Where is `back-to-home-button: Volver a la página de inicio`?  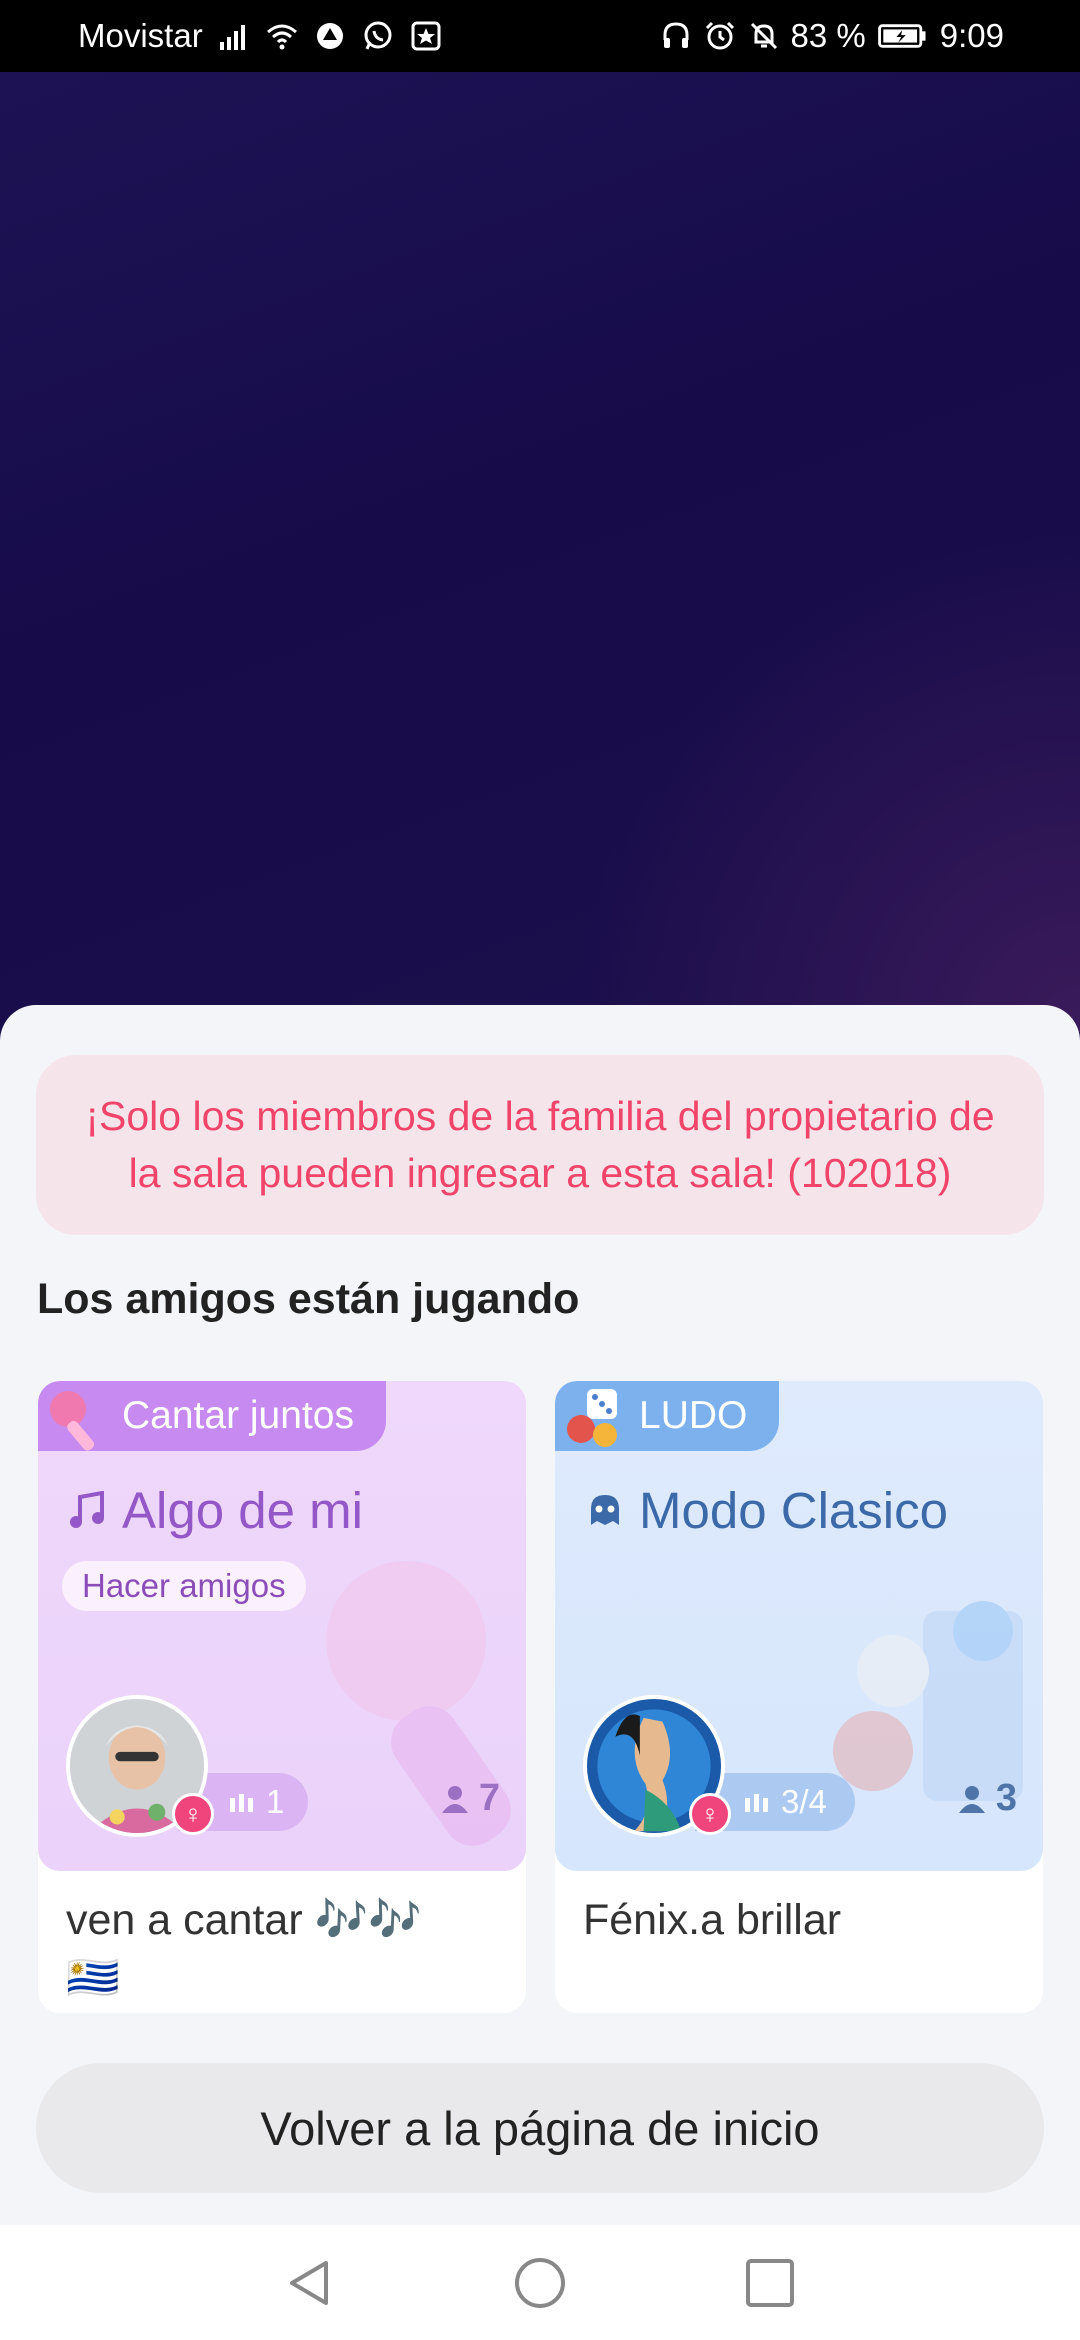 back-to-home-button: Volver a la página de inicio is located at coordinates (540, 2128).